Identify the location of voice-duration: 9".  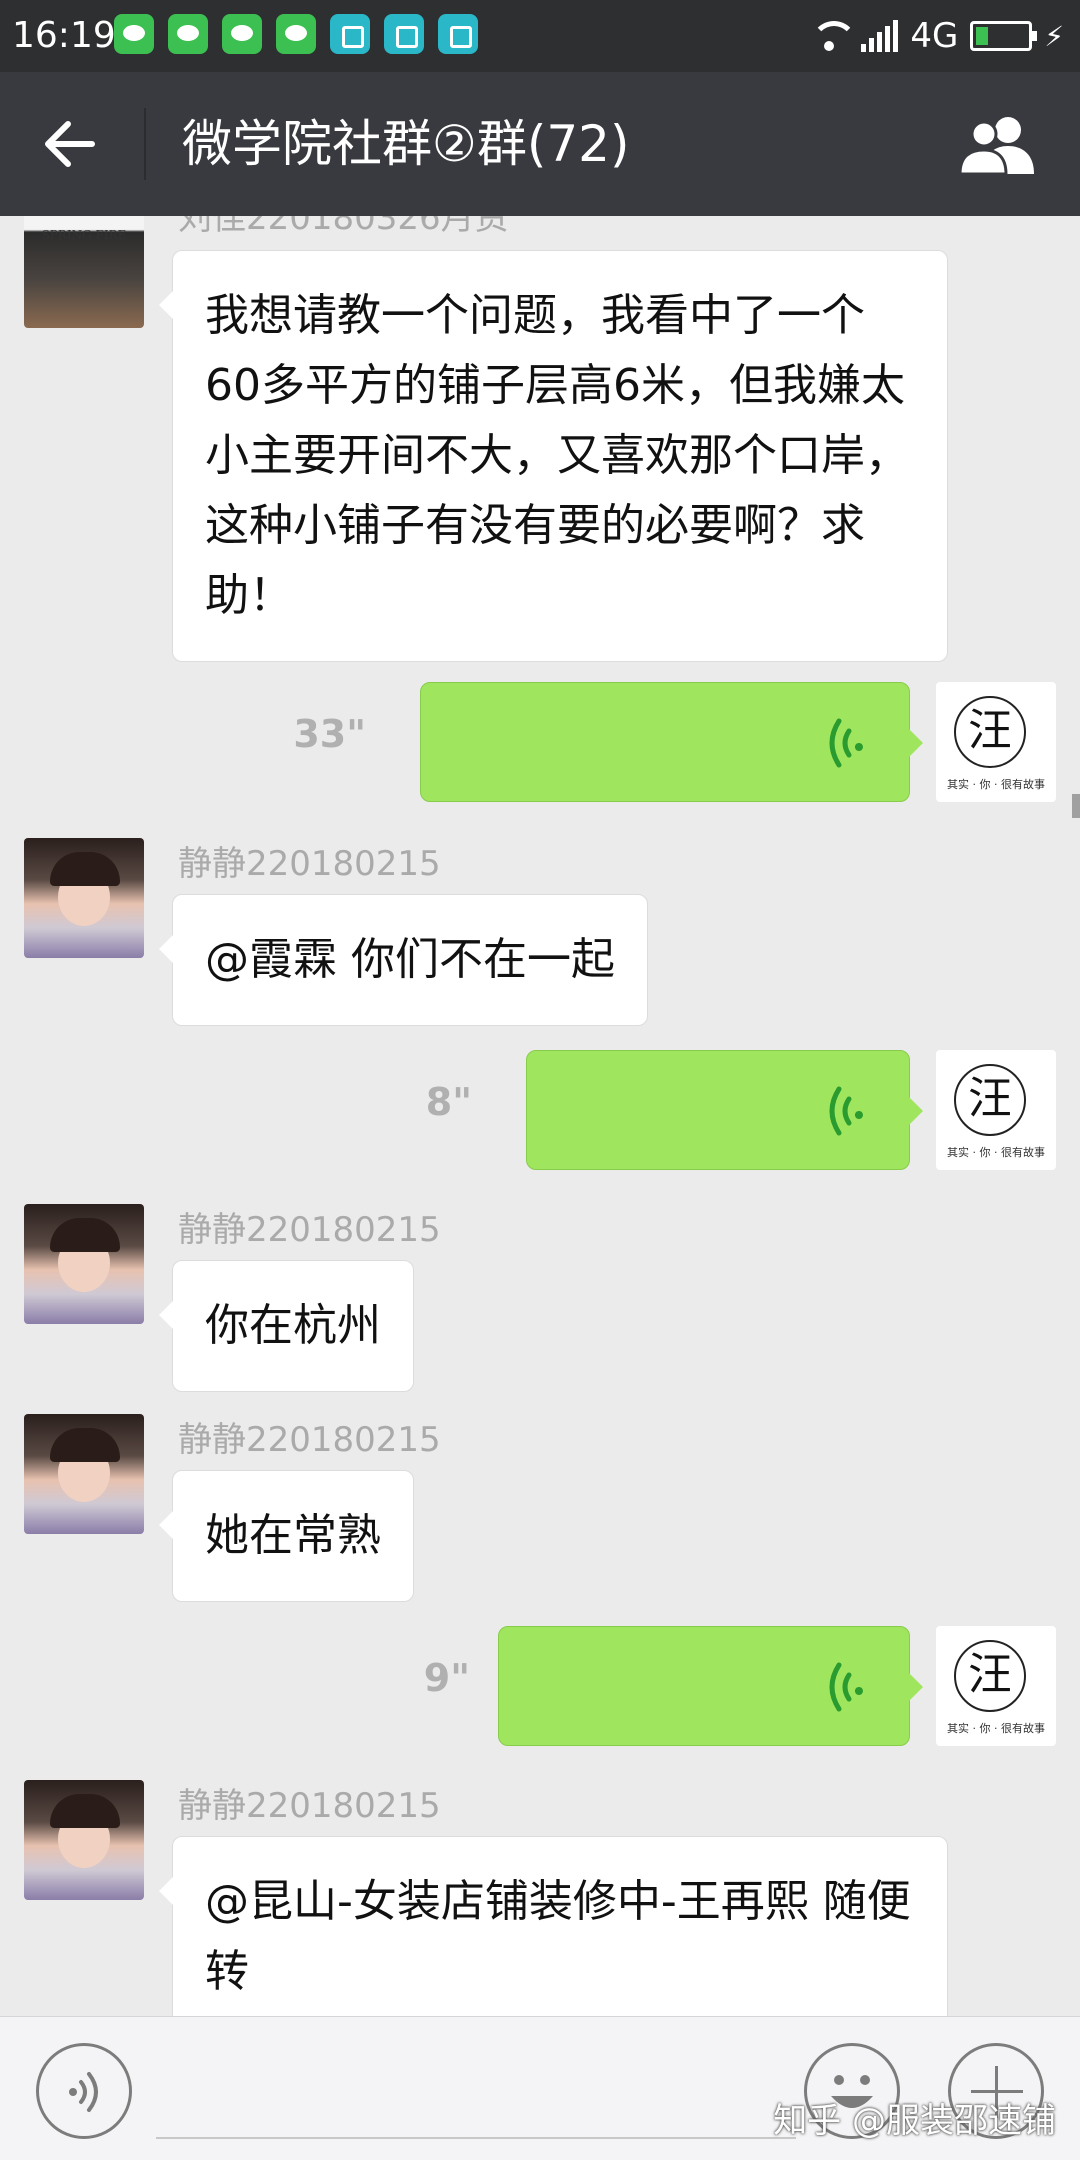
(446, 1678).